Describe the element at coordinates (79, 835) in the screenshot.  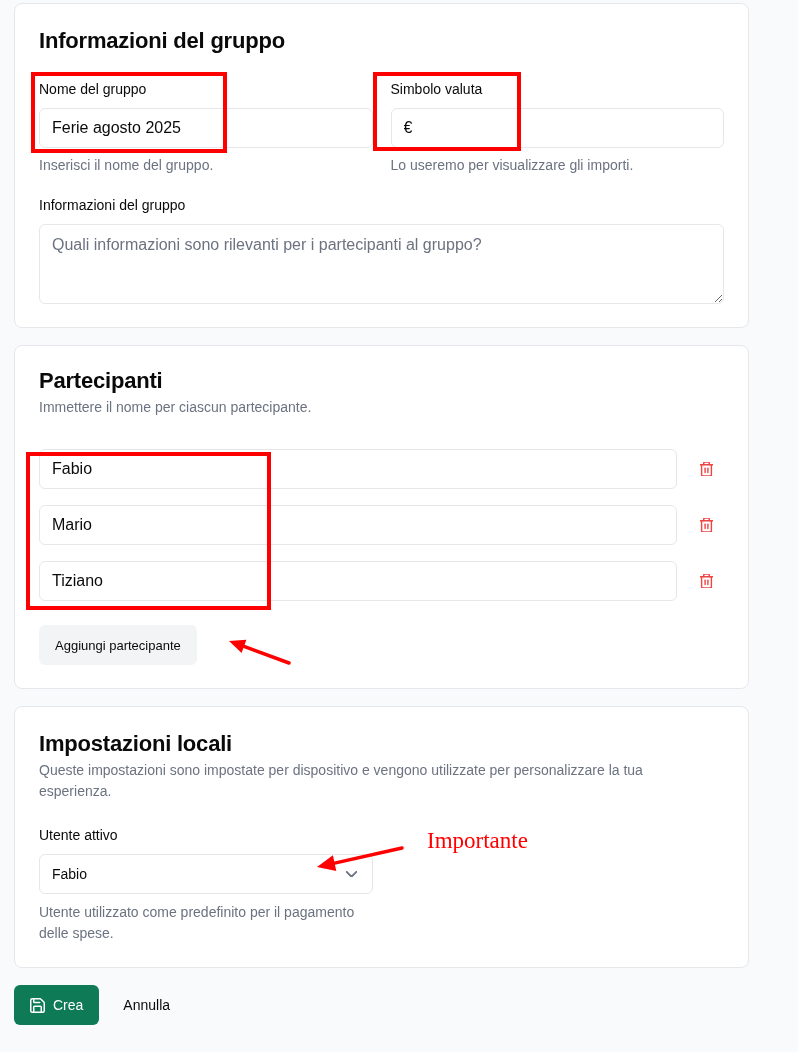
I see `field-label: Utente attivo` at that location.